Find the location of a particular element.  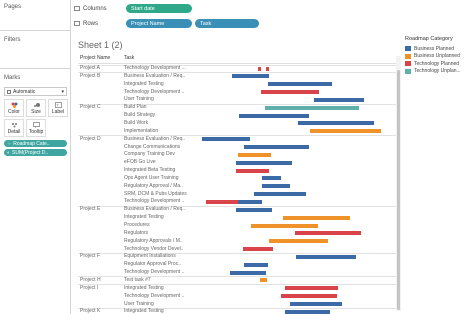

header-project-name: Project Name is located at coordinates (95, 58).